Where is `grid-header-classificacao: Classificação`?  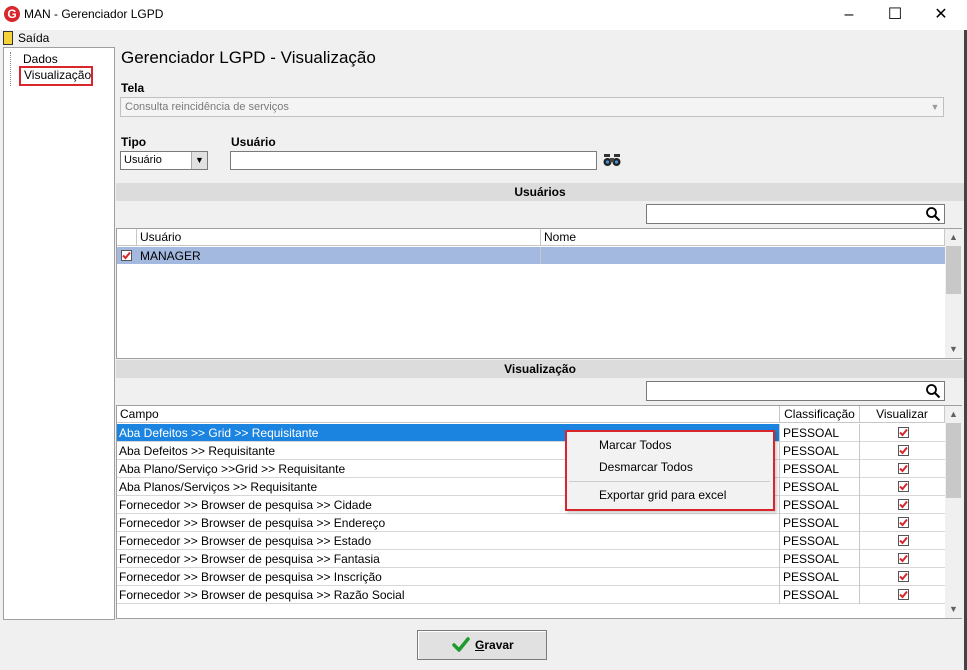
grid-header-classificacao: Classificação is located at coordinates (820, 414).